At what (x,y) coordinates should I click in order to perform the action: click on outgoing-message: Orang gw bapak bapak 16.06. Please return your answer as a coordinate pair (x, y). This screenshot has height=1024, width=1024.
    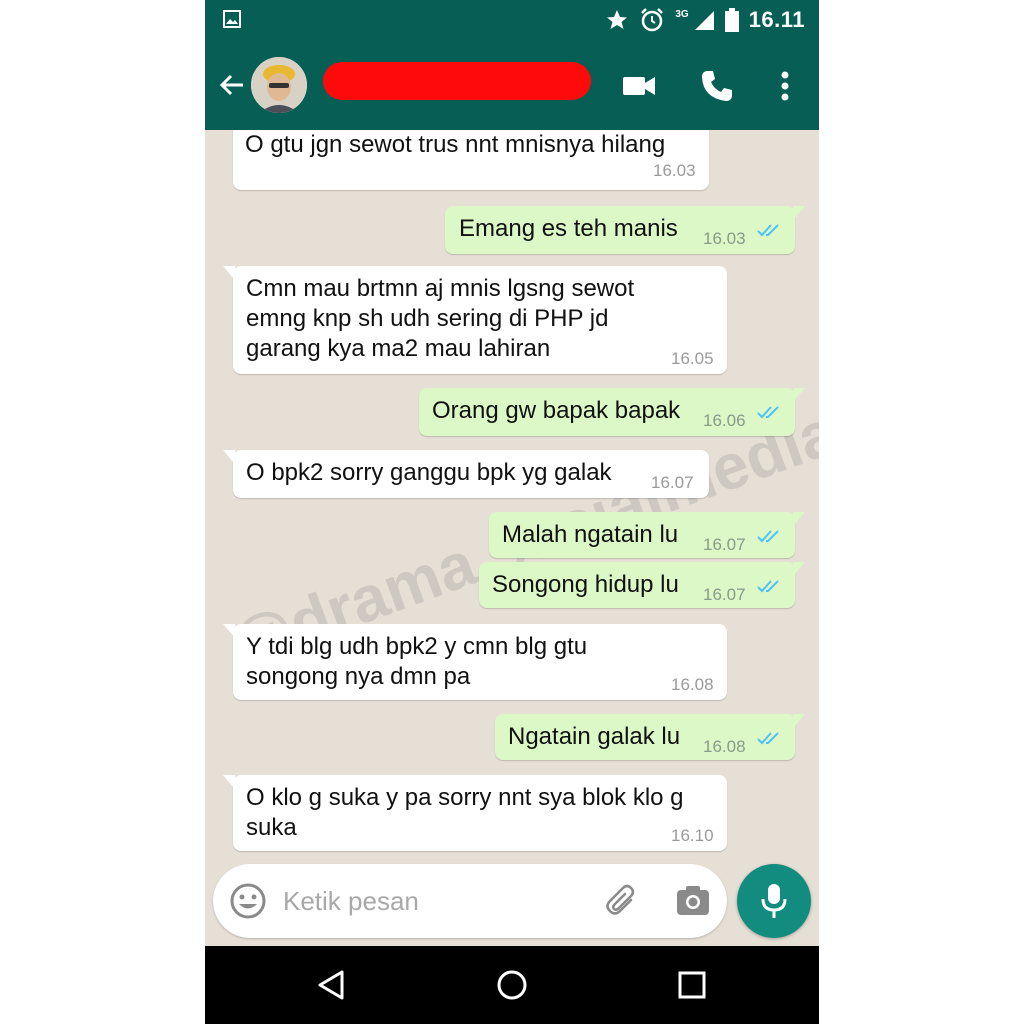
    Looking at the image, I should click on (612, 412).